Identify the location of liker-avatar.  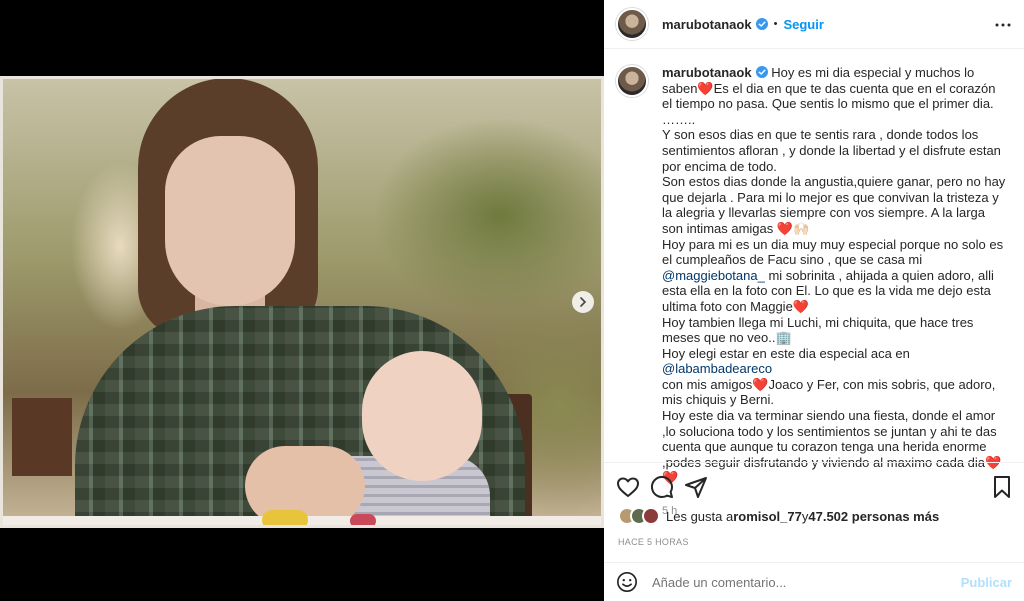
(651, 516).